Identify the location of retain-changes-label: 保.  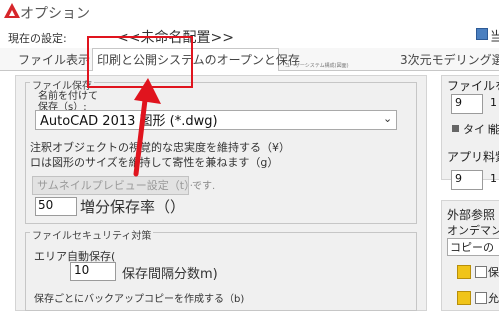
(493, 272).